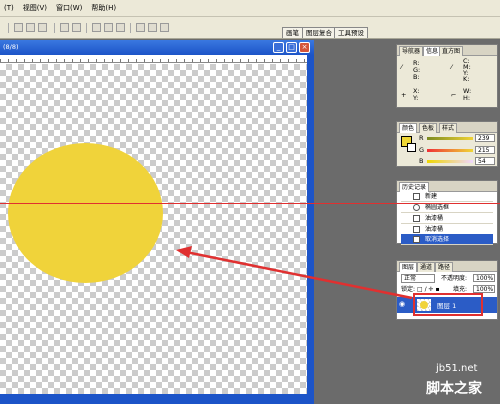 The image size is (500, 404). I want to click on tab-layers: 图层, so click(408, 267).